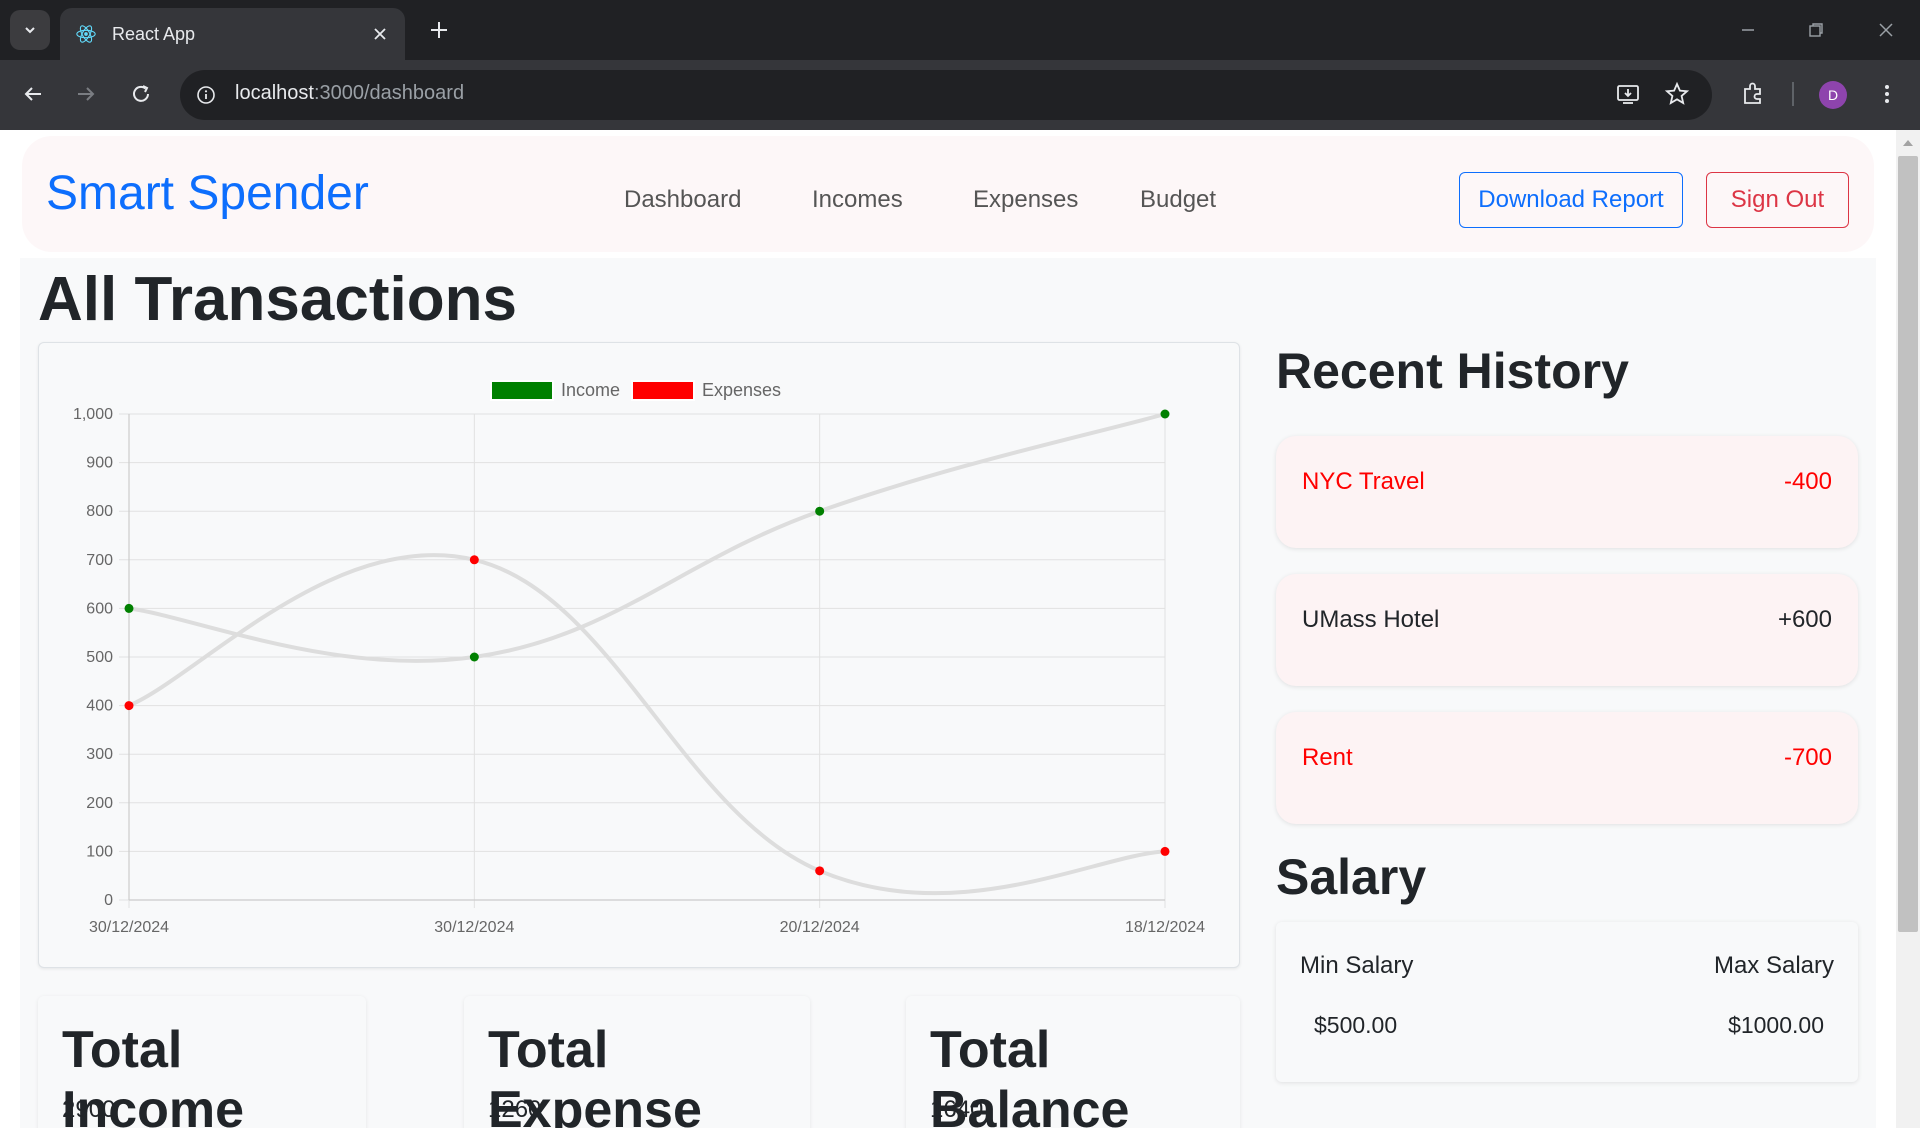 The width and height of the screenshot is (1920, 1128). Describe the element at coordinates (99, 706) in the screenshot. I see `y-tick-label: 400` at that location.